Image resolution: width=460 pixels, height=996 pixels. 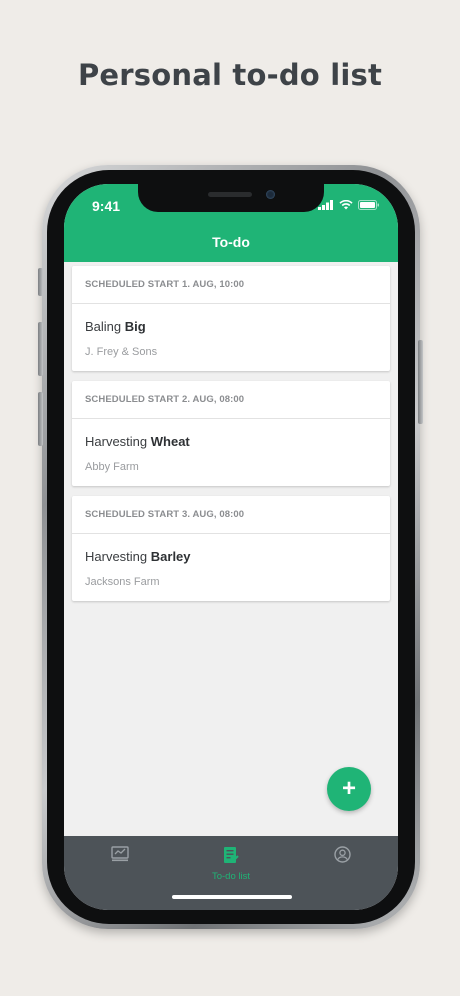 I want to click on task-farm: Abby Farm, so click(x=112, y=467).